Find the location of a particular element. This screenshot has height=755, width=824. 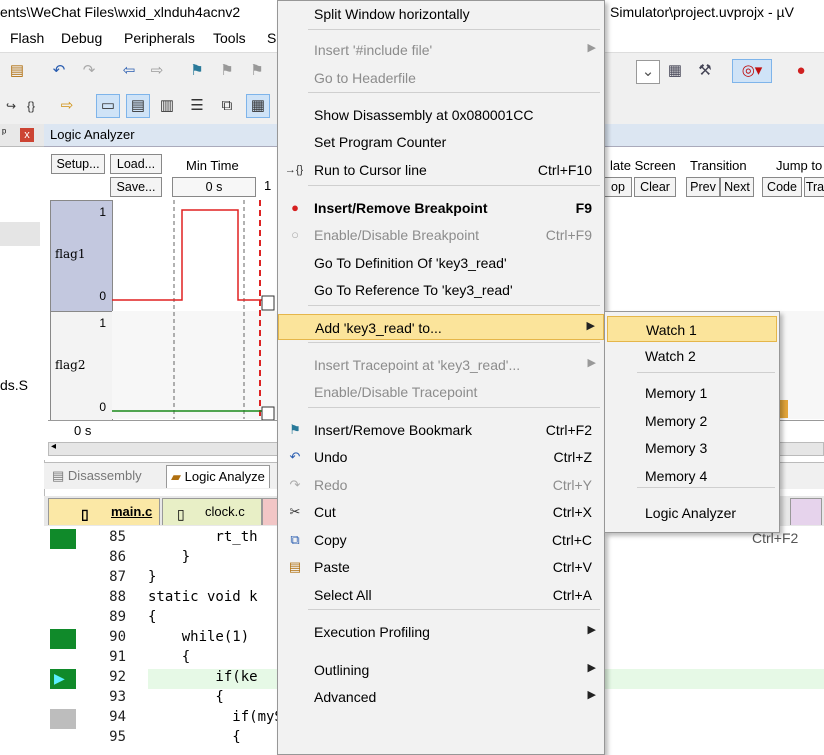

tab-partial-right is located at coordinates (806, 511).